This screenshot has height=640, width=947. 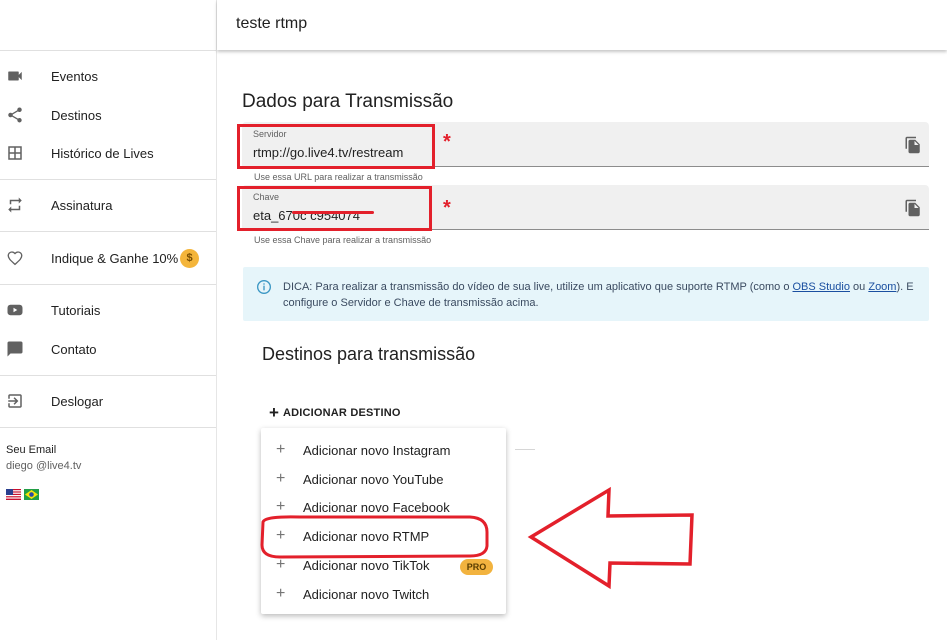 I want to click on menu-item-label: Adicionar novo Instagram, so click(x=377, y=450).